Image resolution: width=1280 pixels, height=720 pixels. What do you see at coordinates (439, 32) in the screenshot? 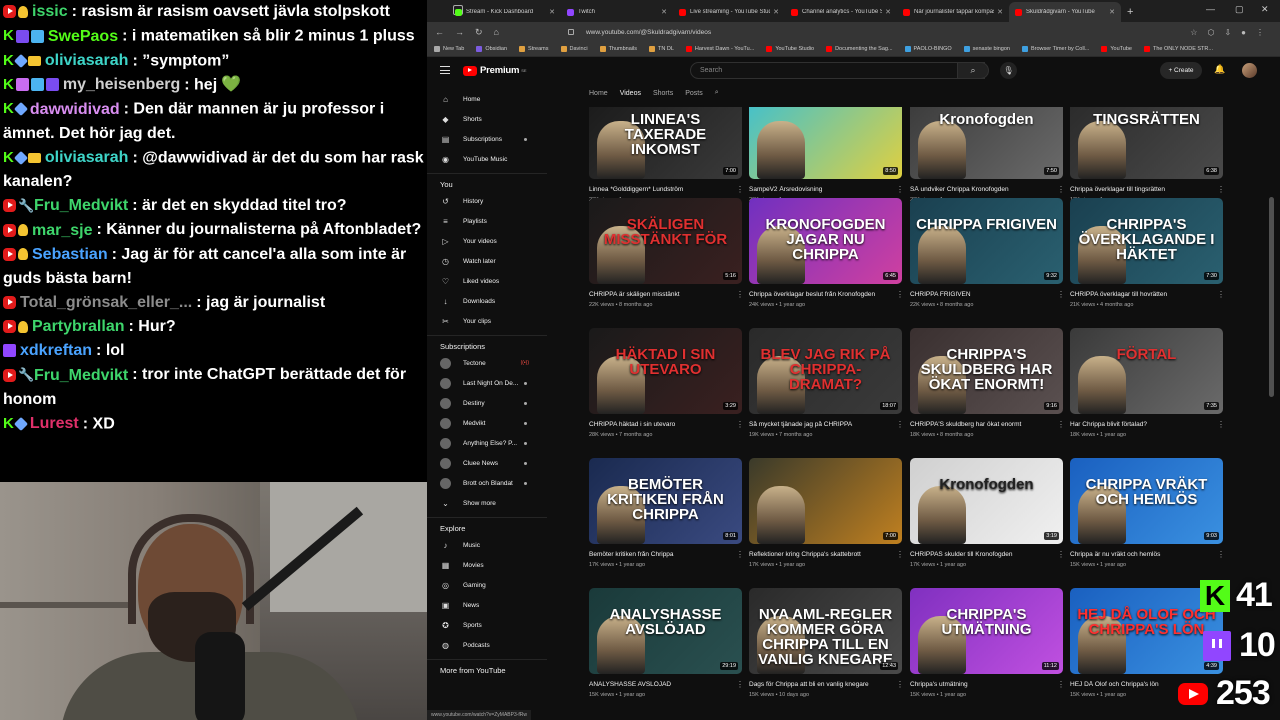
I see `back-icon: ←` at bounding box center [439, 32].